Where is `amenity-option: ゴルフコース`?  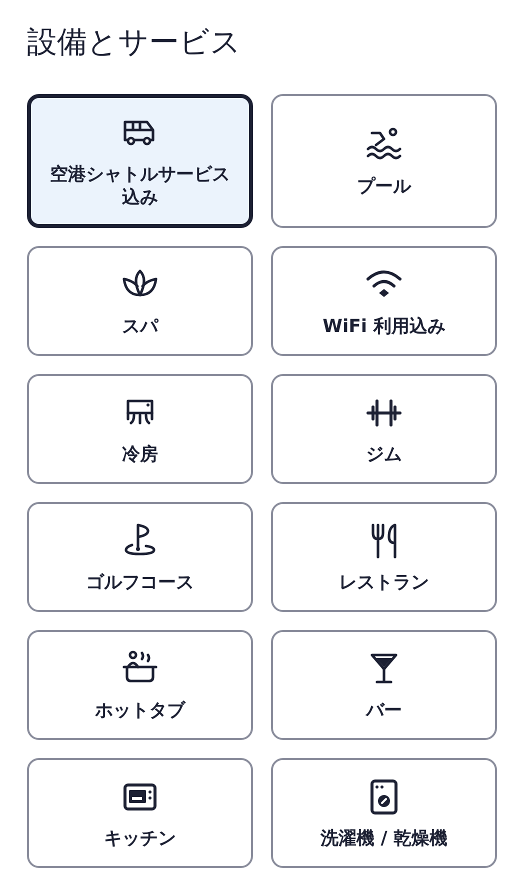 amenity-option: ゴルフコース is located at coordinates (140, 557).